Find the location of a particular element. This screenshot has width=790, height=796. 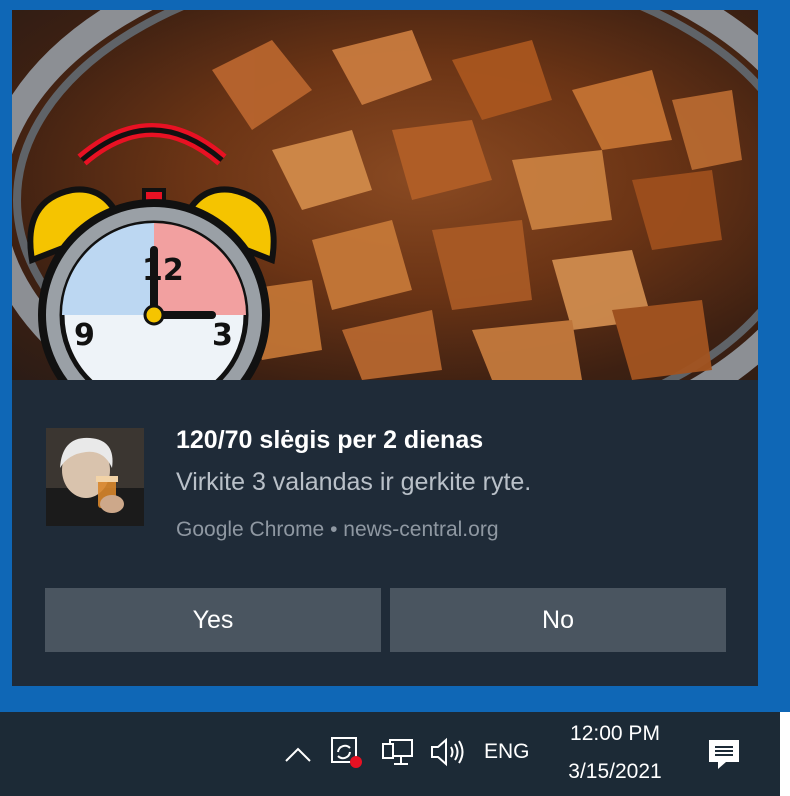

taskbar: ENG 12:00 PM 3/15/2021 is located at coordinates (390, 754).